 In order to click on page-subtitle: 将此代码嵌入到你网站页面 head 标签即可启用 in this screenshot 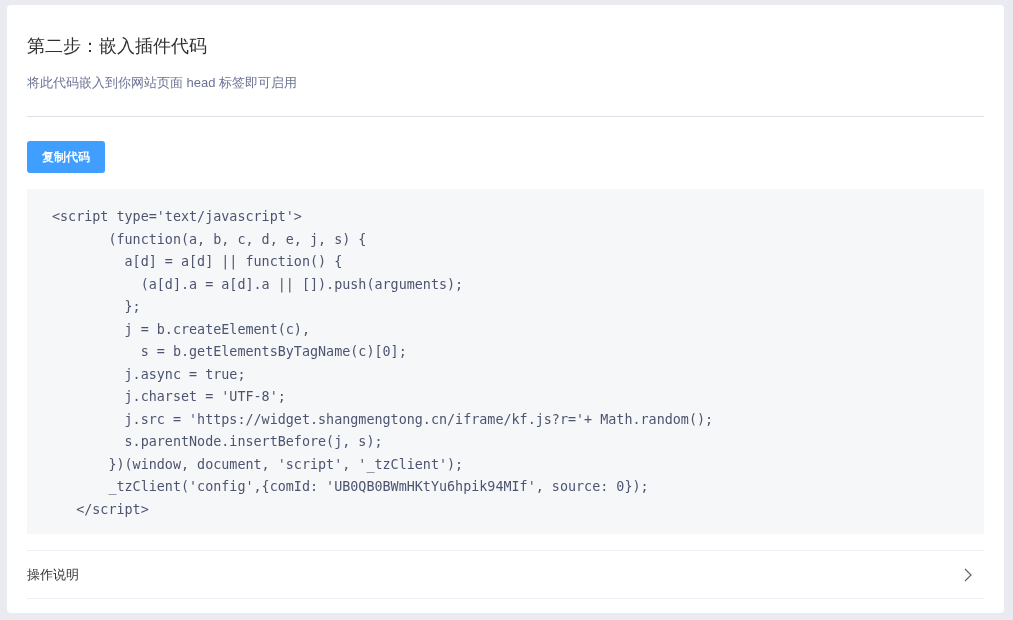, I will do `click(163, 83)`.